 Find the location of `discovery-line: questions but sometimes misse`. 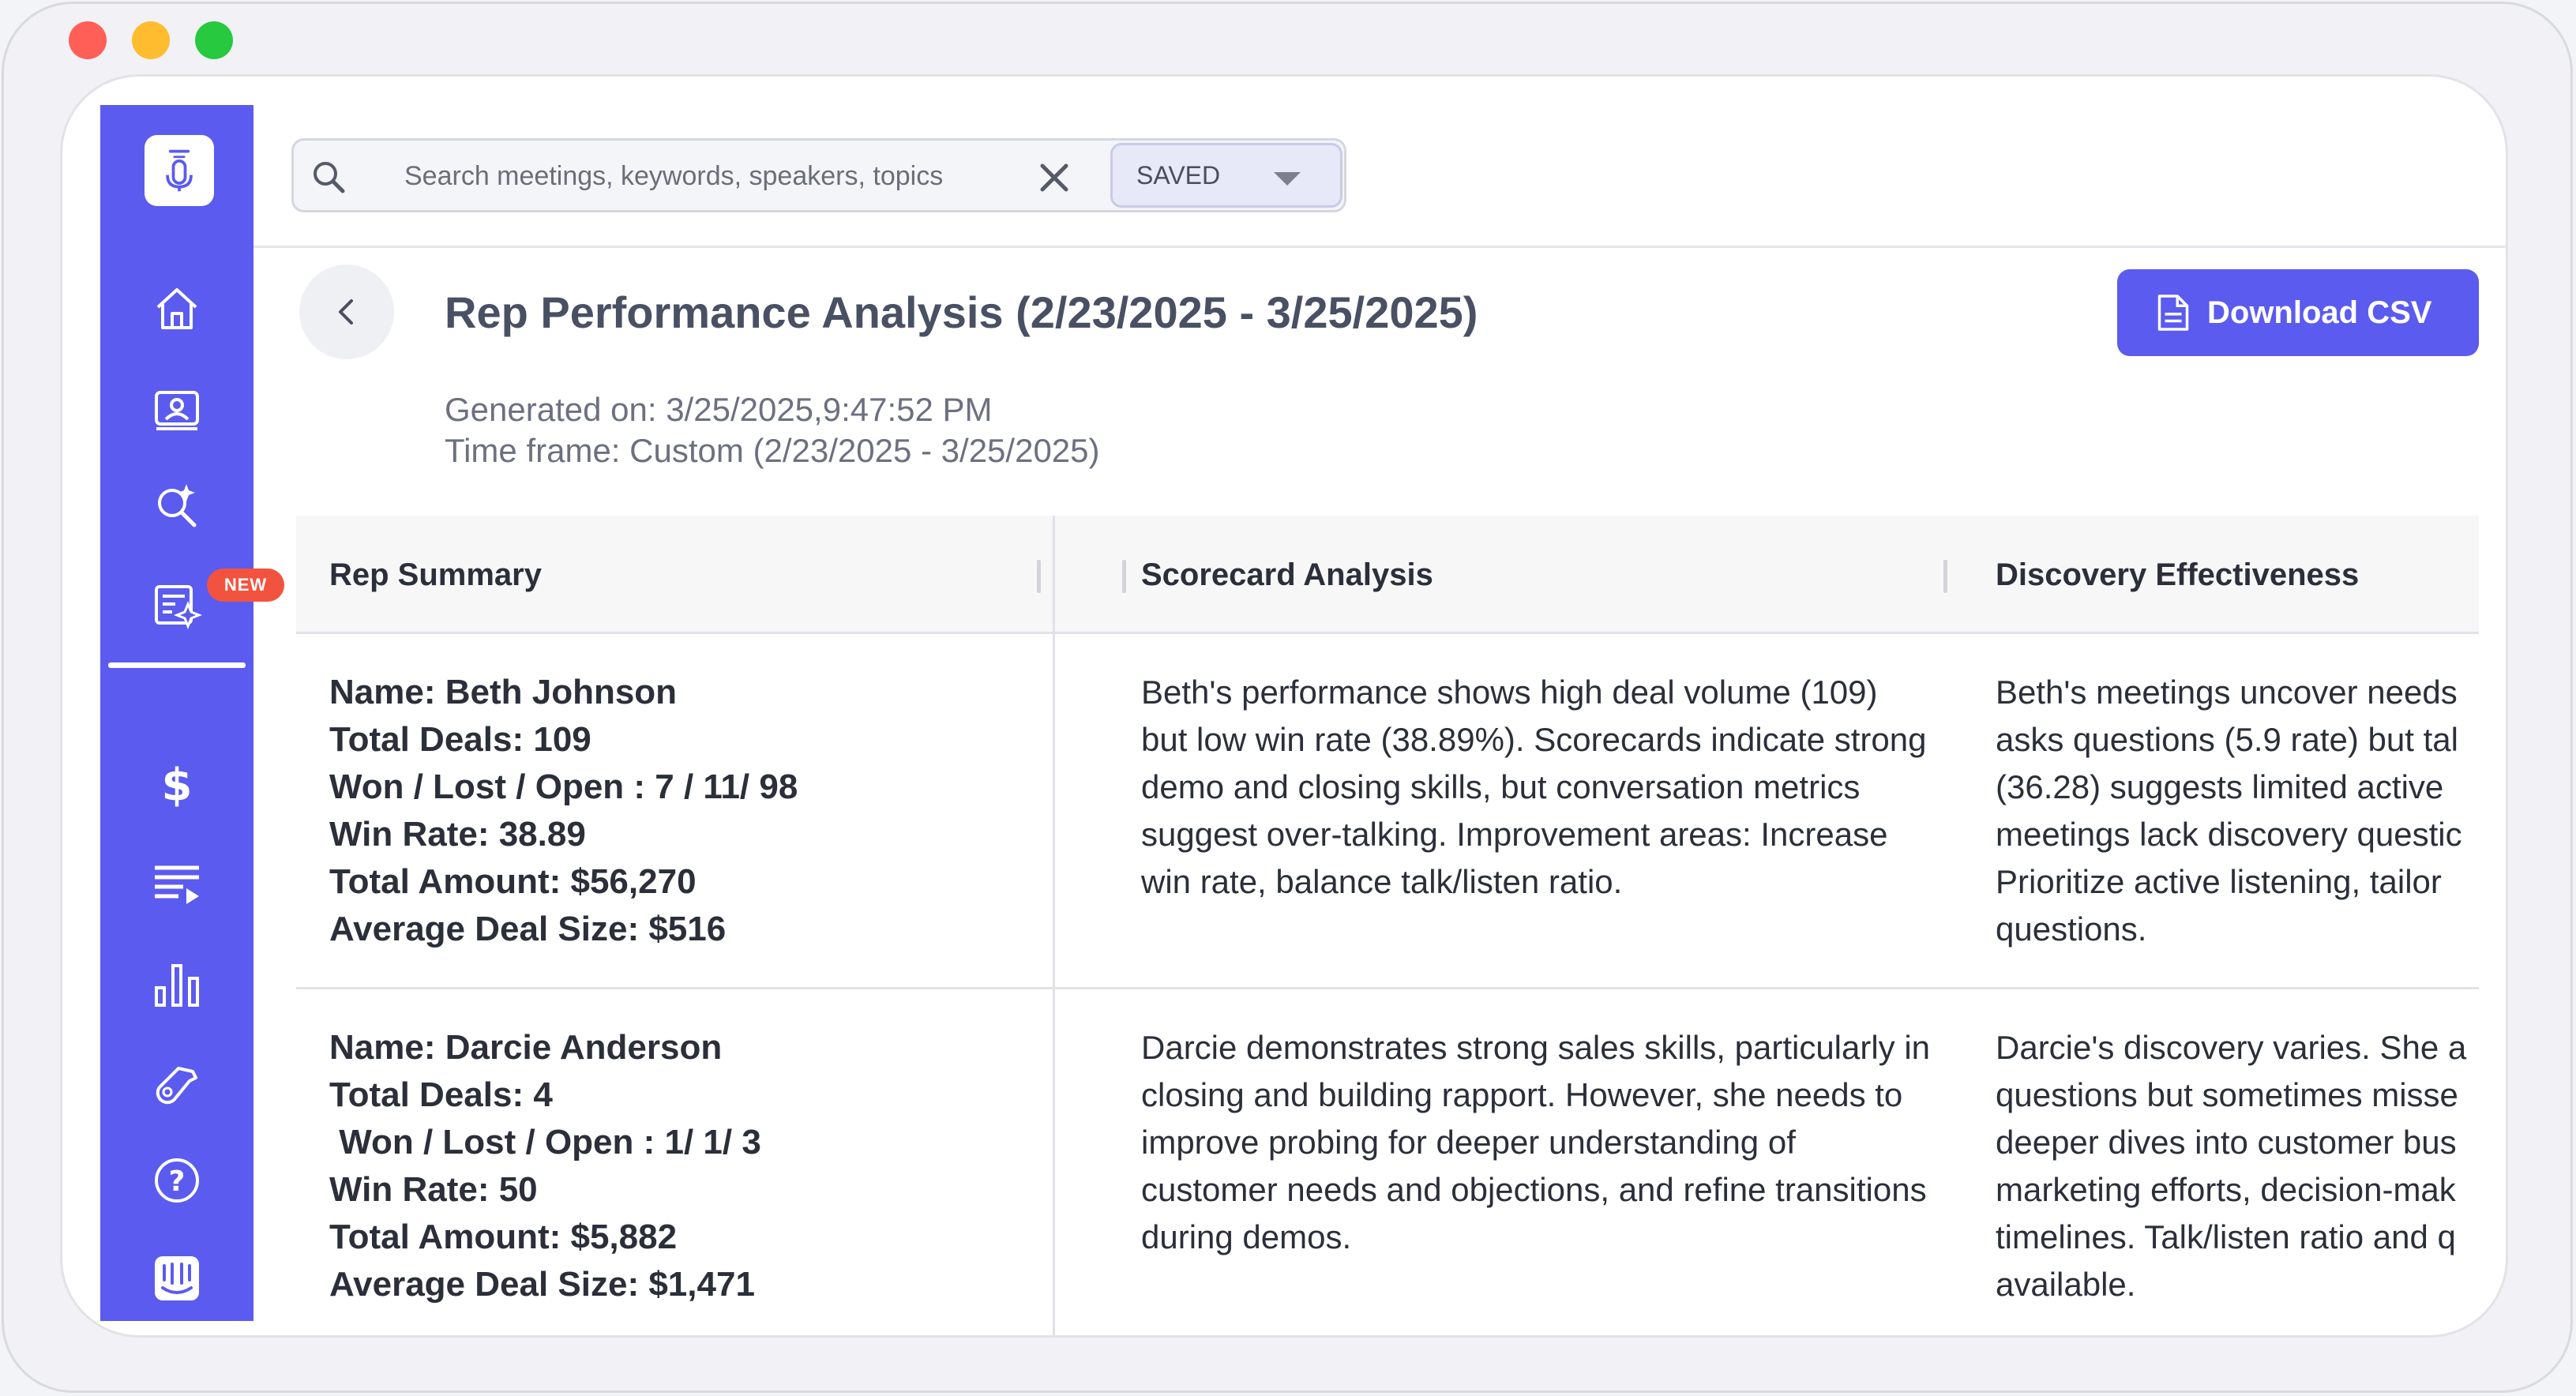

discovery-line: questions but sometimes misse is located at coordinates (2227, 1094).